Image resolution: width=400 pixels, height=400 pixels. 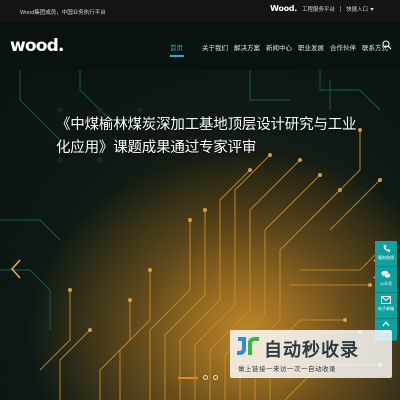 What do you see at coordinates (386, 324) in the screenshot?
I see `arrow-up-icon` at bounding box center [386, 324].